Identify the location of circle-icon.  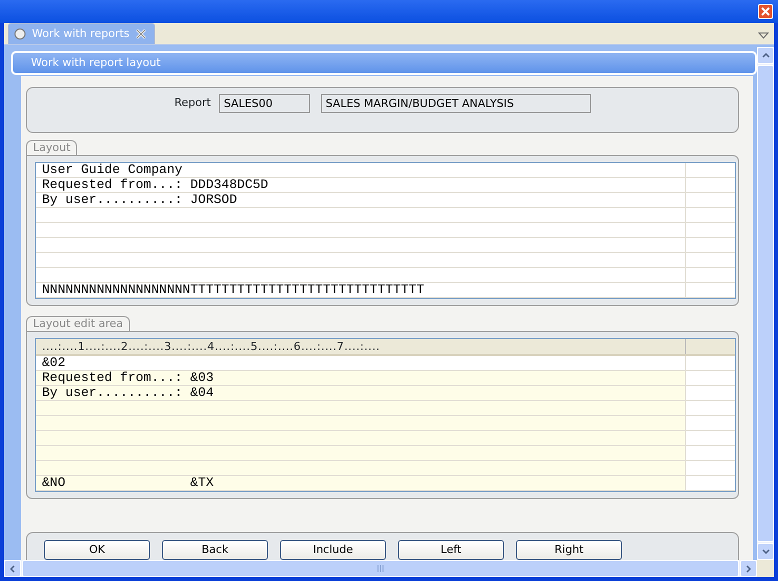
(20, 34).